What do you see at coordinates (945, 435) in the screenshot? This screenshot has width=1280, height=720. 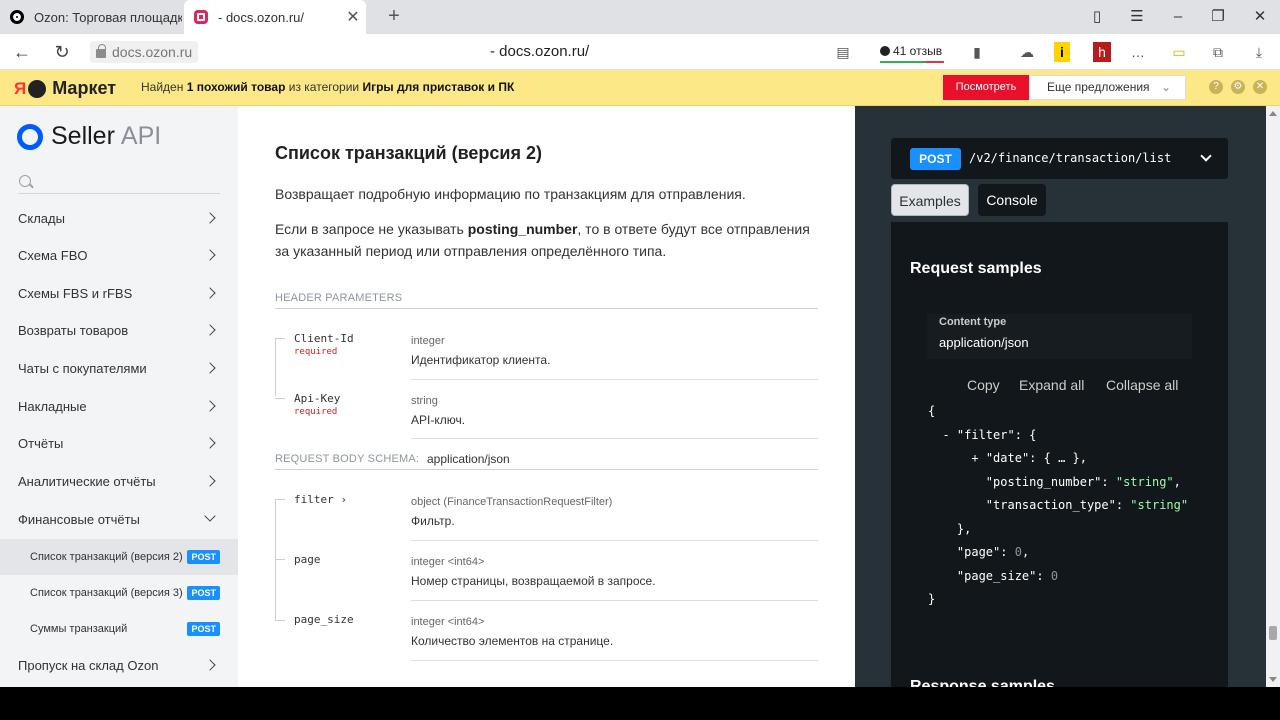 I see `collapse-toggle: -` at bounding box center [945, 435].